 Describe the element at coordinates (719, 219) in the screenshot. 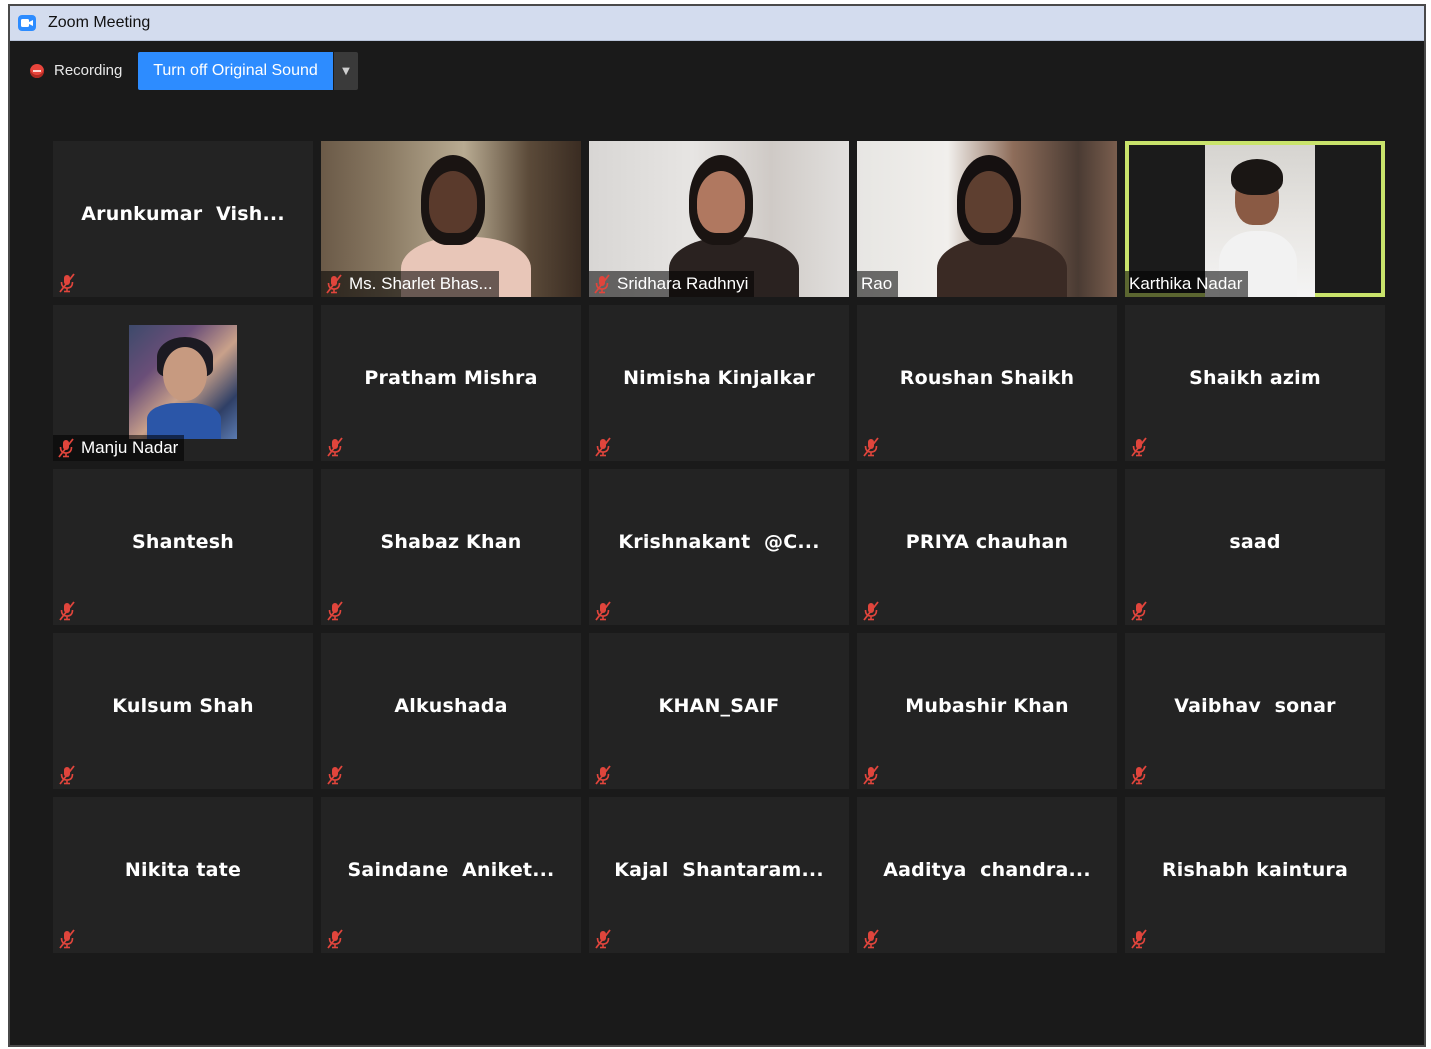

I see `participant-tile: Sridhara Radhnyi` at that location.